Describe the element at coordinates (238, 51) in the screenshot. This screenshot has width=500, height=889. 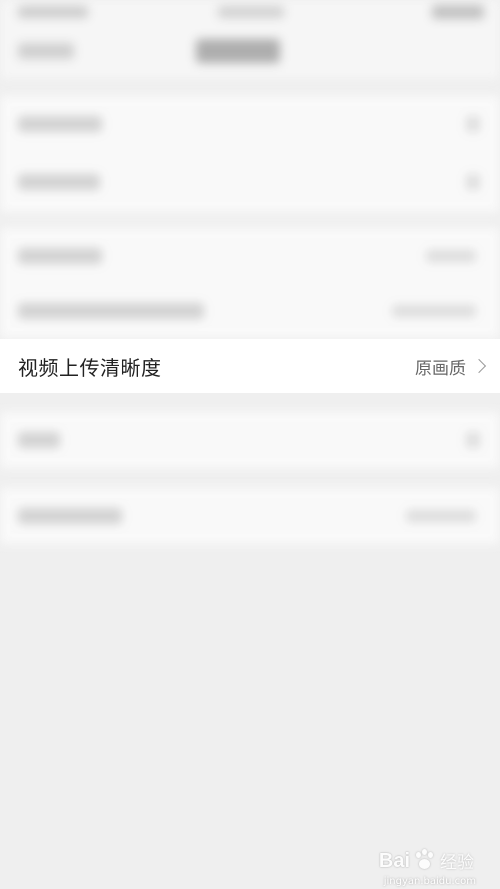
I see `page-title-blurred` at that location.